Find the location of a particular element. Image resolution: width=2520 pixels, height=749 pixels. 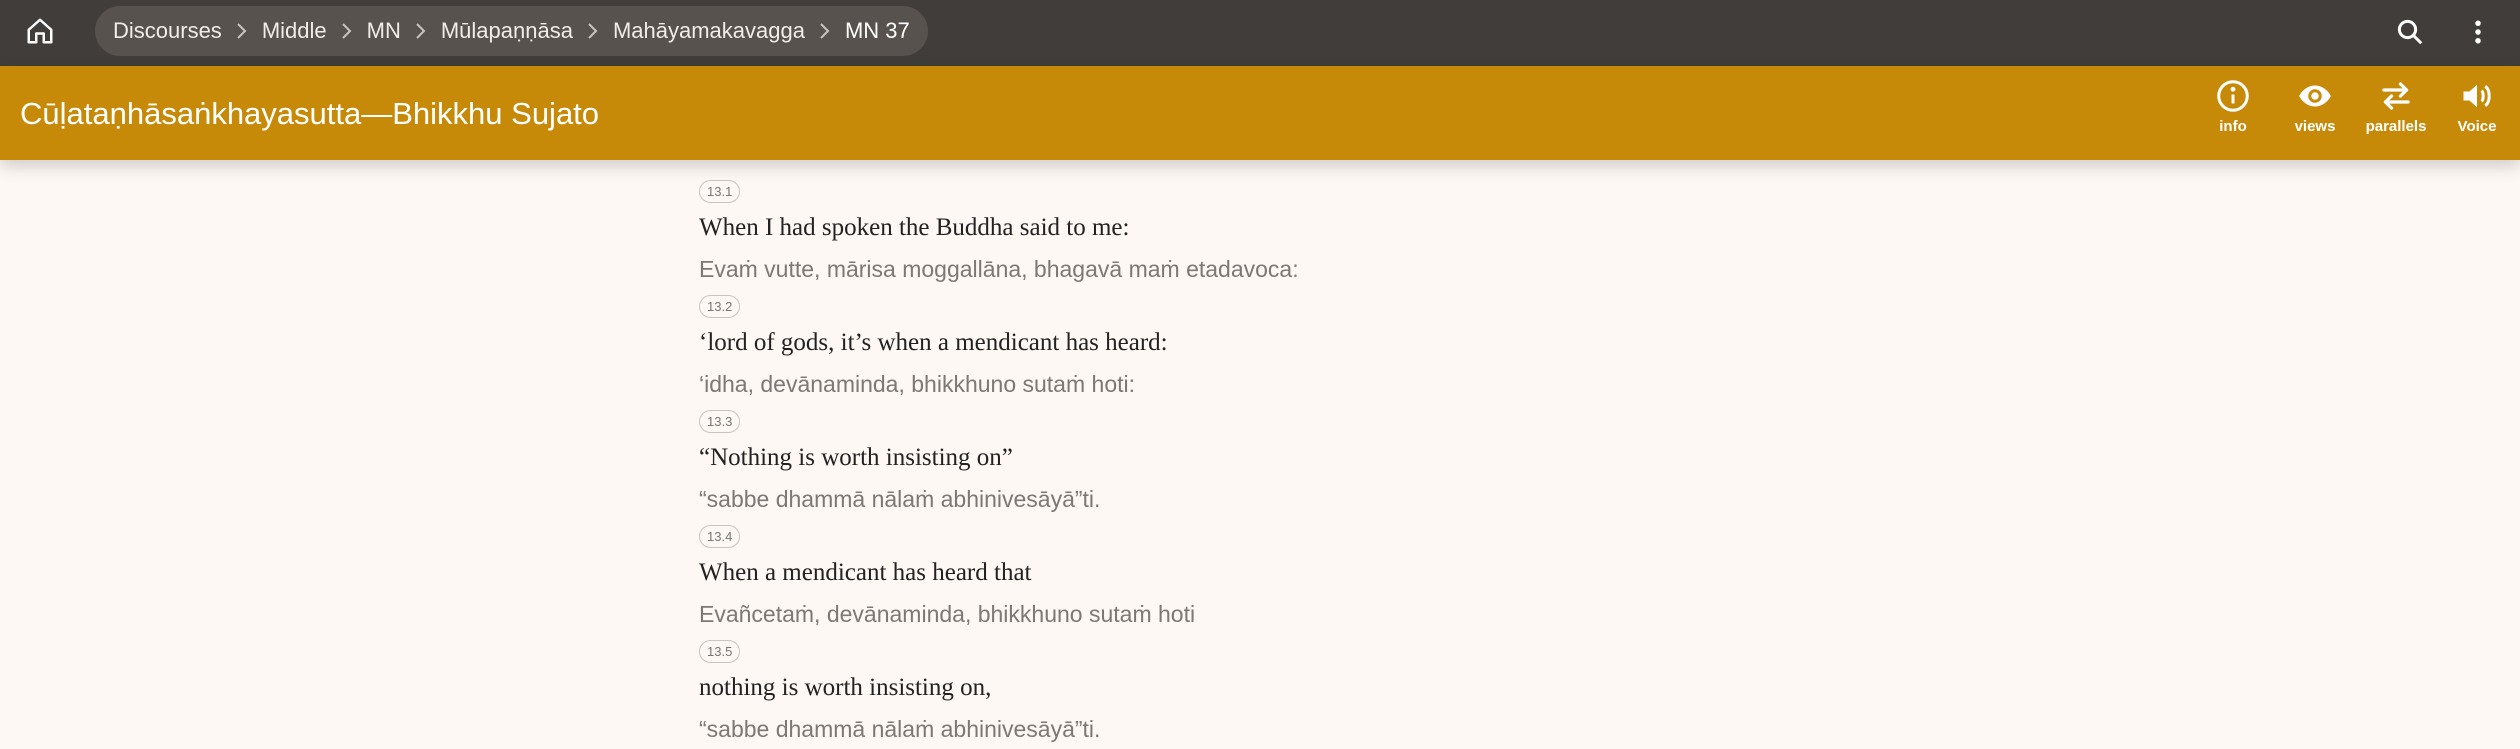

segment-id: 13.4 is located at coordinates (720, 536).